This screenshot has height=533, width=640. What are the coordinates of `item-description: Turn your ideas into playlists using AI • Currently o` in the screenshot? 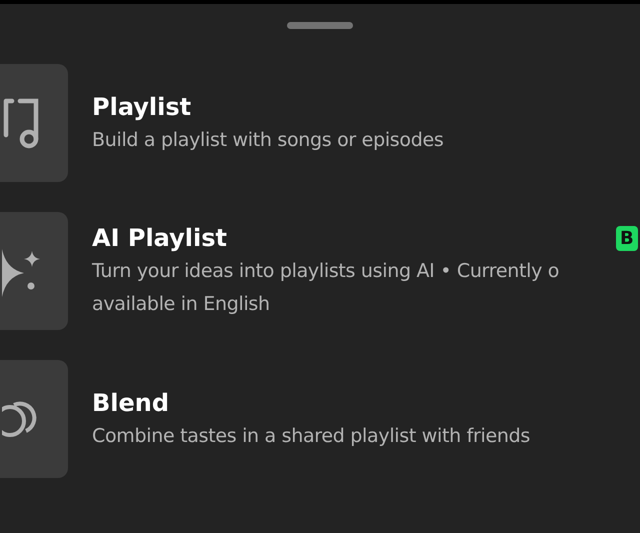 It's located at (326, 271).